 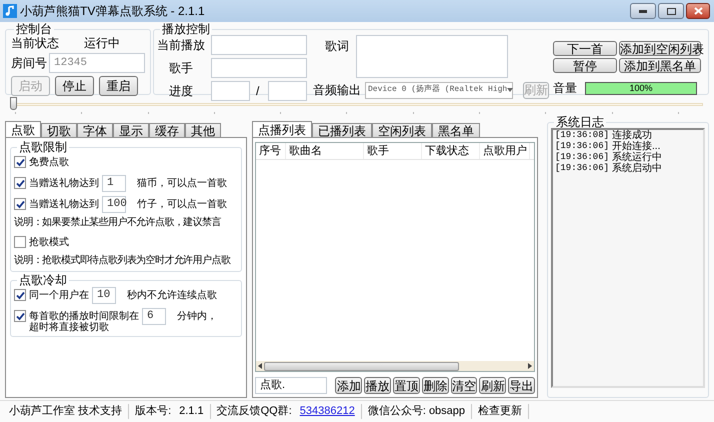 I want to click on suffix-text: 分钟内，, so click(x=197, y=317).